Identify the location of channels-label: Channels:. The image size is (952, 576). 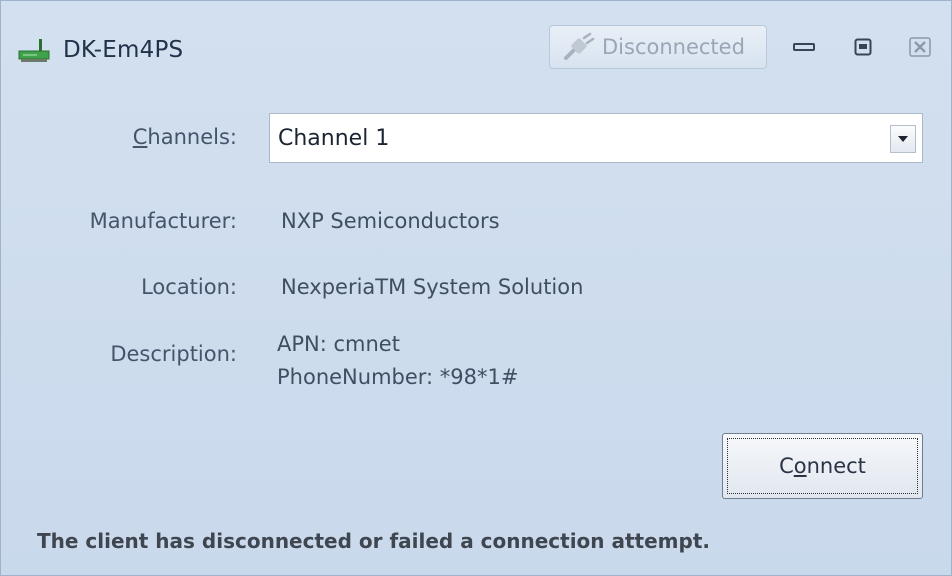
(119, 137).